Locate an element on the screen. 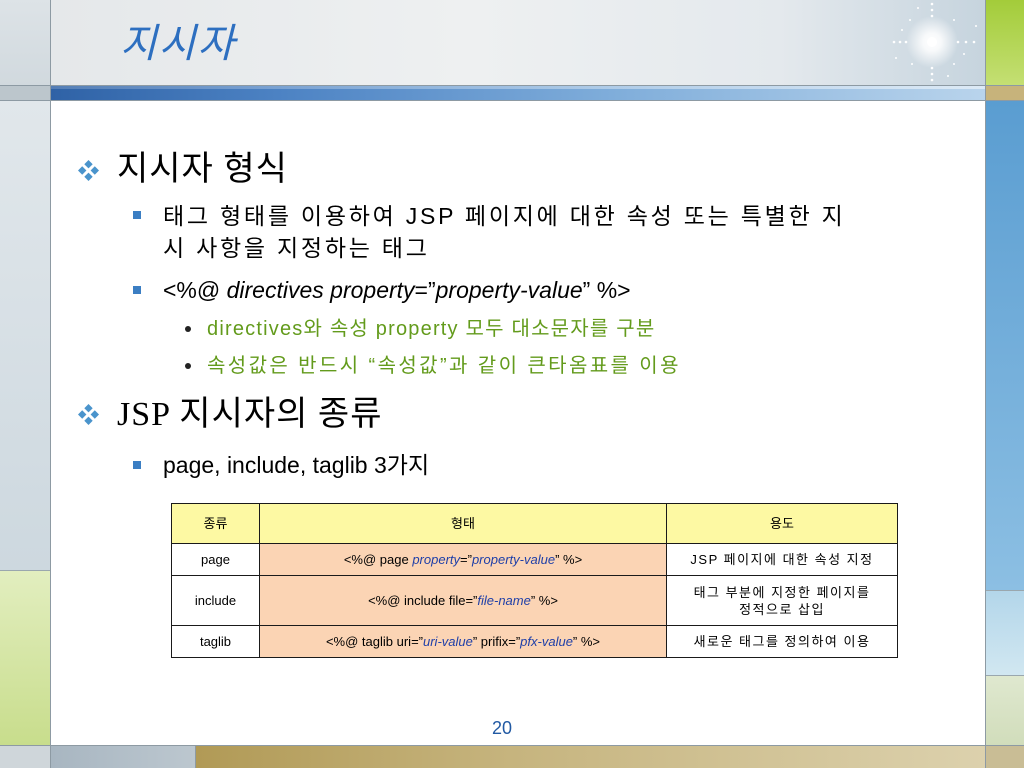  slide-title: 지시자 is located at coordinates (178, 44).